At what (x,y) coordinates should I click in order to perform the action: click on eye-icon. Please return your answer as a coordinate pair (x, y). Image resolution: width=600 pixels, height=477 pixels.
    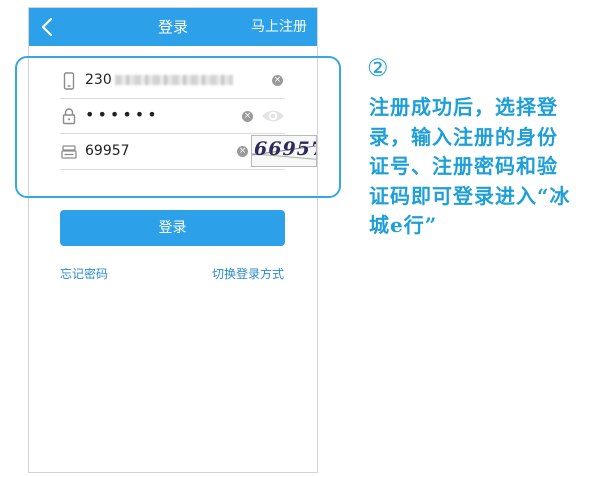
    Looking at the image, I should click on (273, 116).